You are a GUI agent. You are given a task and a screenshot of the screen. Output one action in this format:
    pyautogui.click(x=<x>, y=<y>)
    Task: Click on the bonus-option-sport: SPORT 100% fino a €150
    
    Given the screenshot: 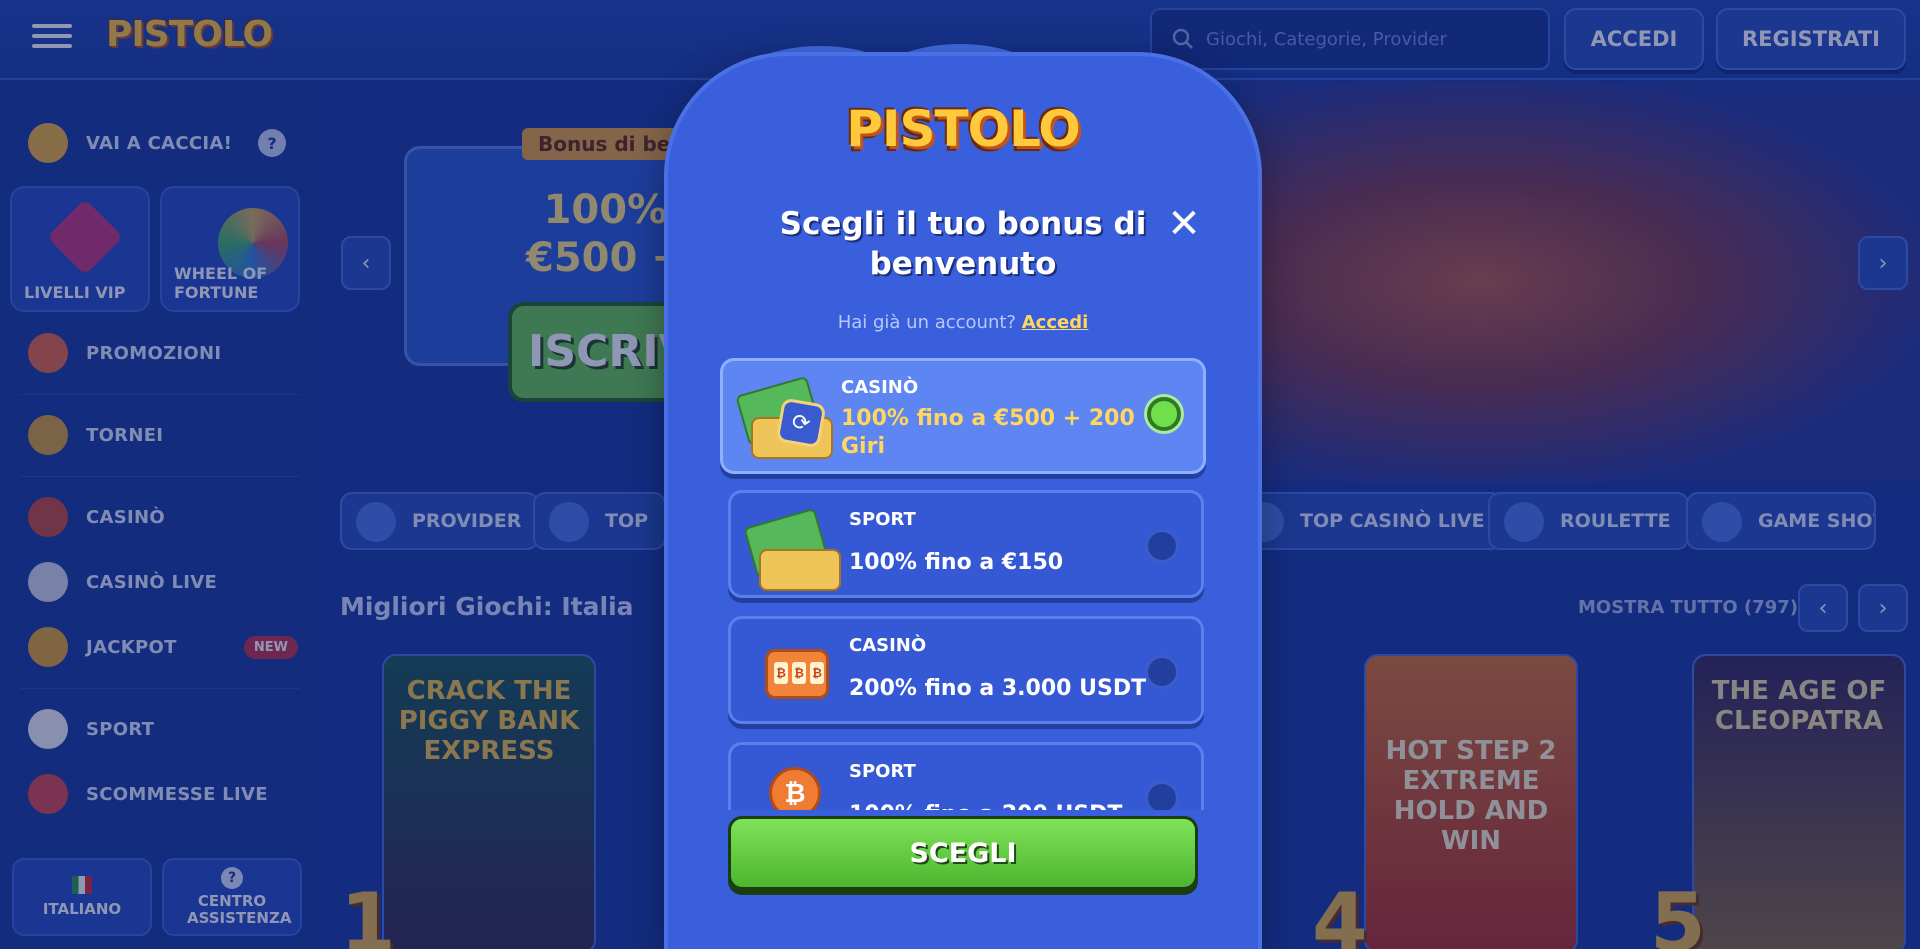 What is the action you would take?
    pyautogui.click(x=966, y=544)
    